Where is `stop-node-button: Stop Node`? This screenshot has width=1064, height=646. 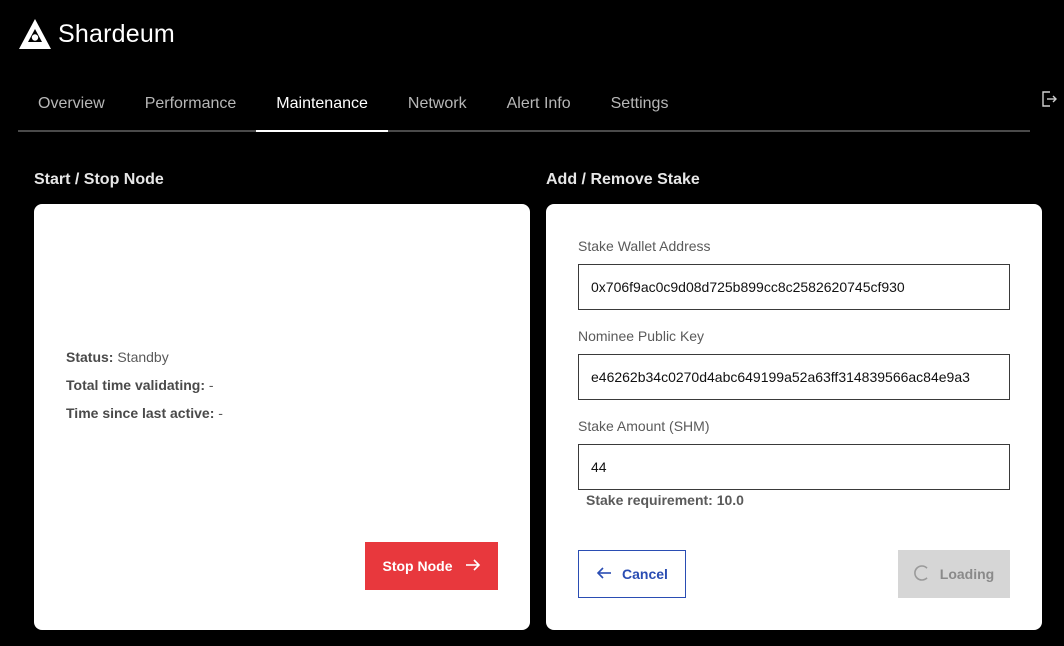 stop-node-button: Stop Node is located at coordinates (431, 566).